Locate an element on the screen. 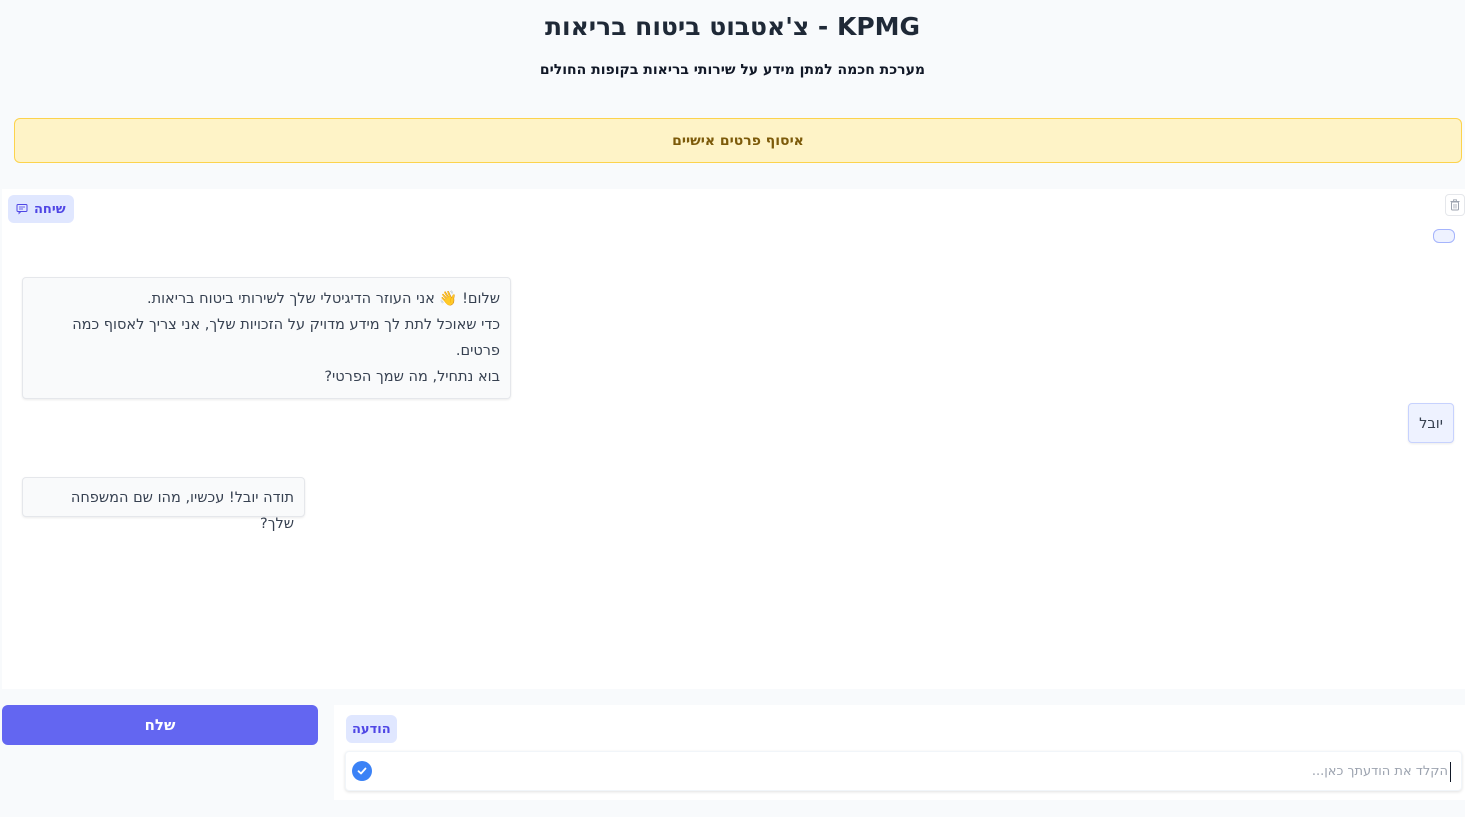 This screenshot has width=1465, height=817. clear-chat-button is located at coordinates (1455, 205).